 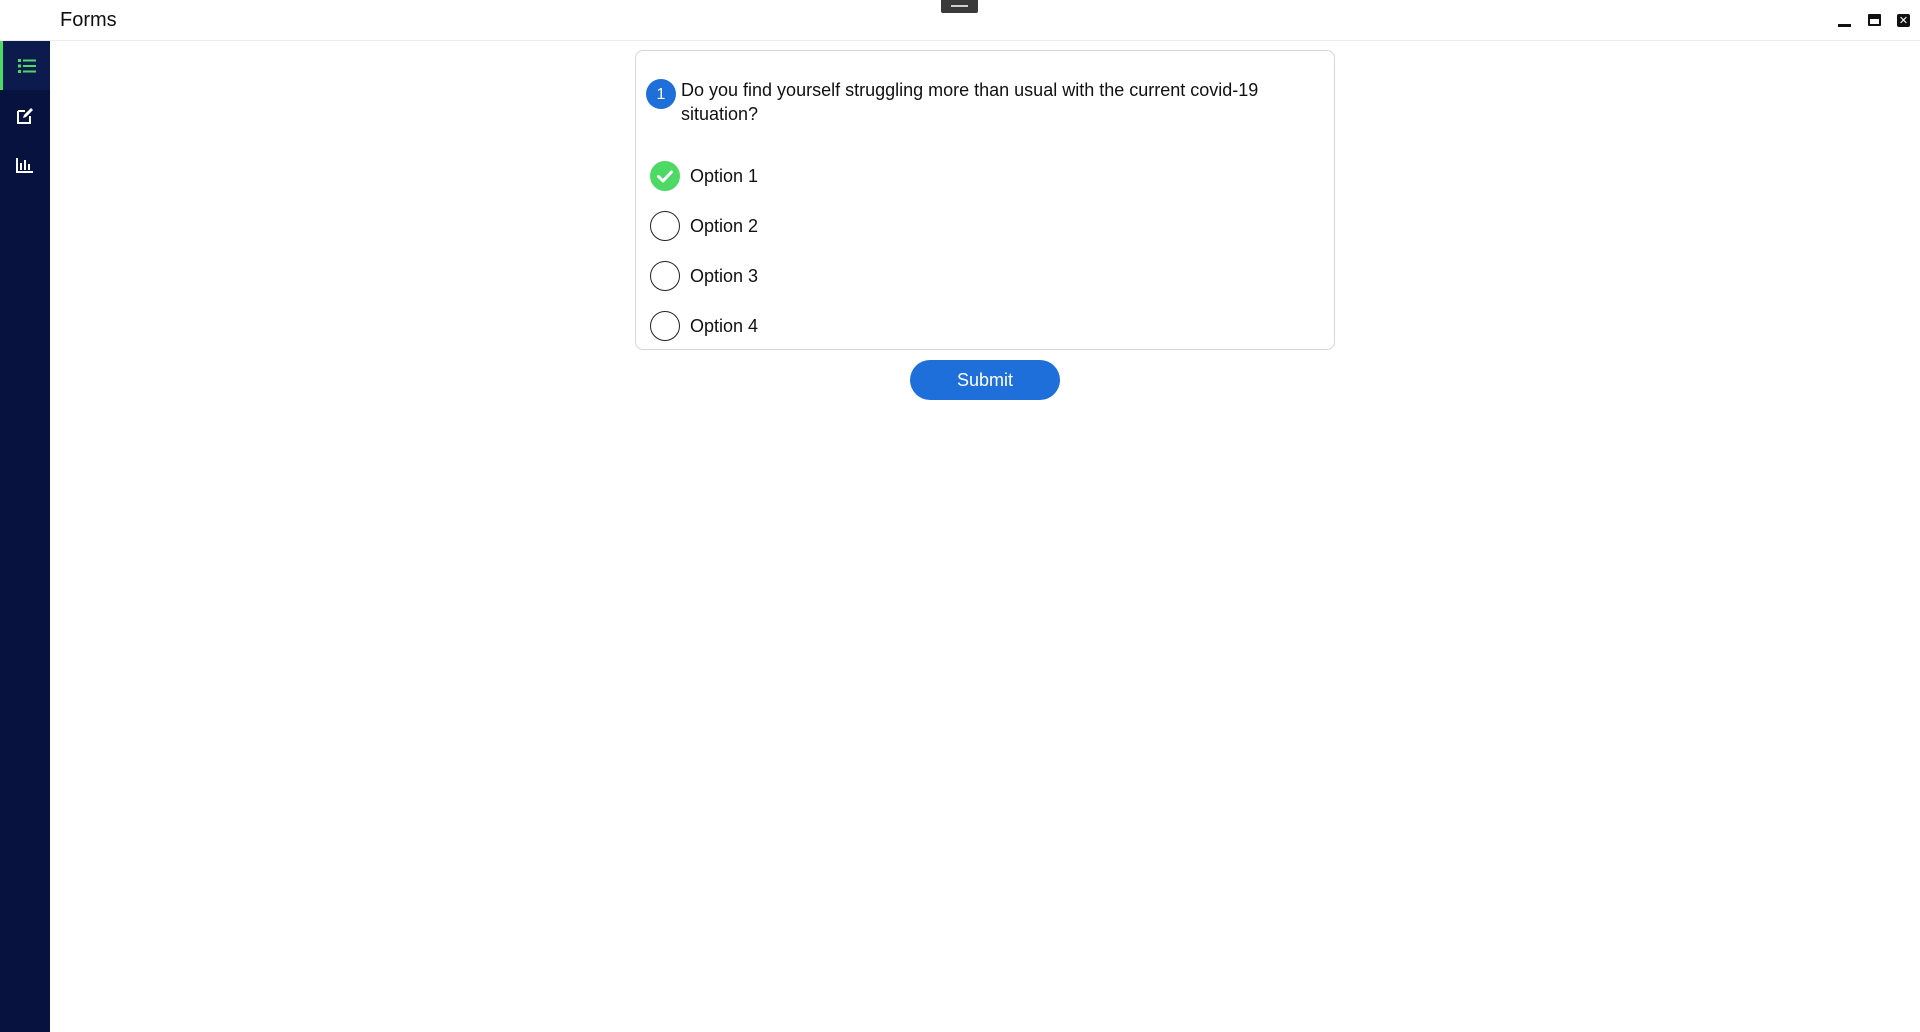 What do you see at coordinates (88, 20) in the screenshot?
I see `app-title: Forms` at bounding box center [88, 20].